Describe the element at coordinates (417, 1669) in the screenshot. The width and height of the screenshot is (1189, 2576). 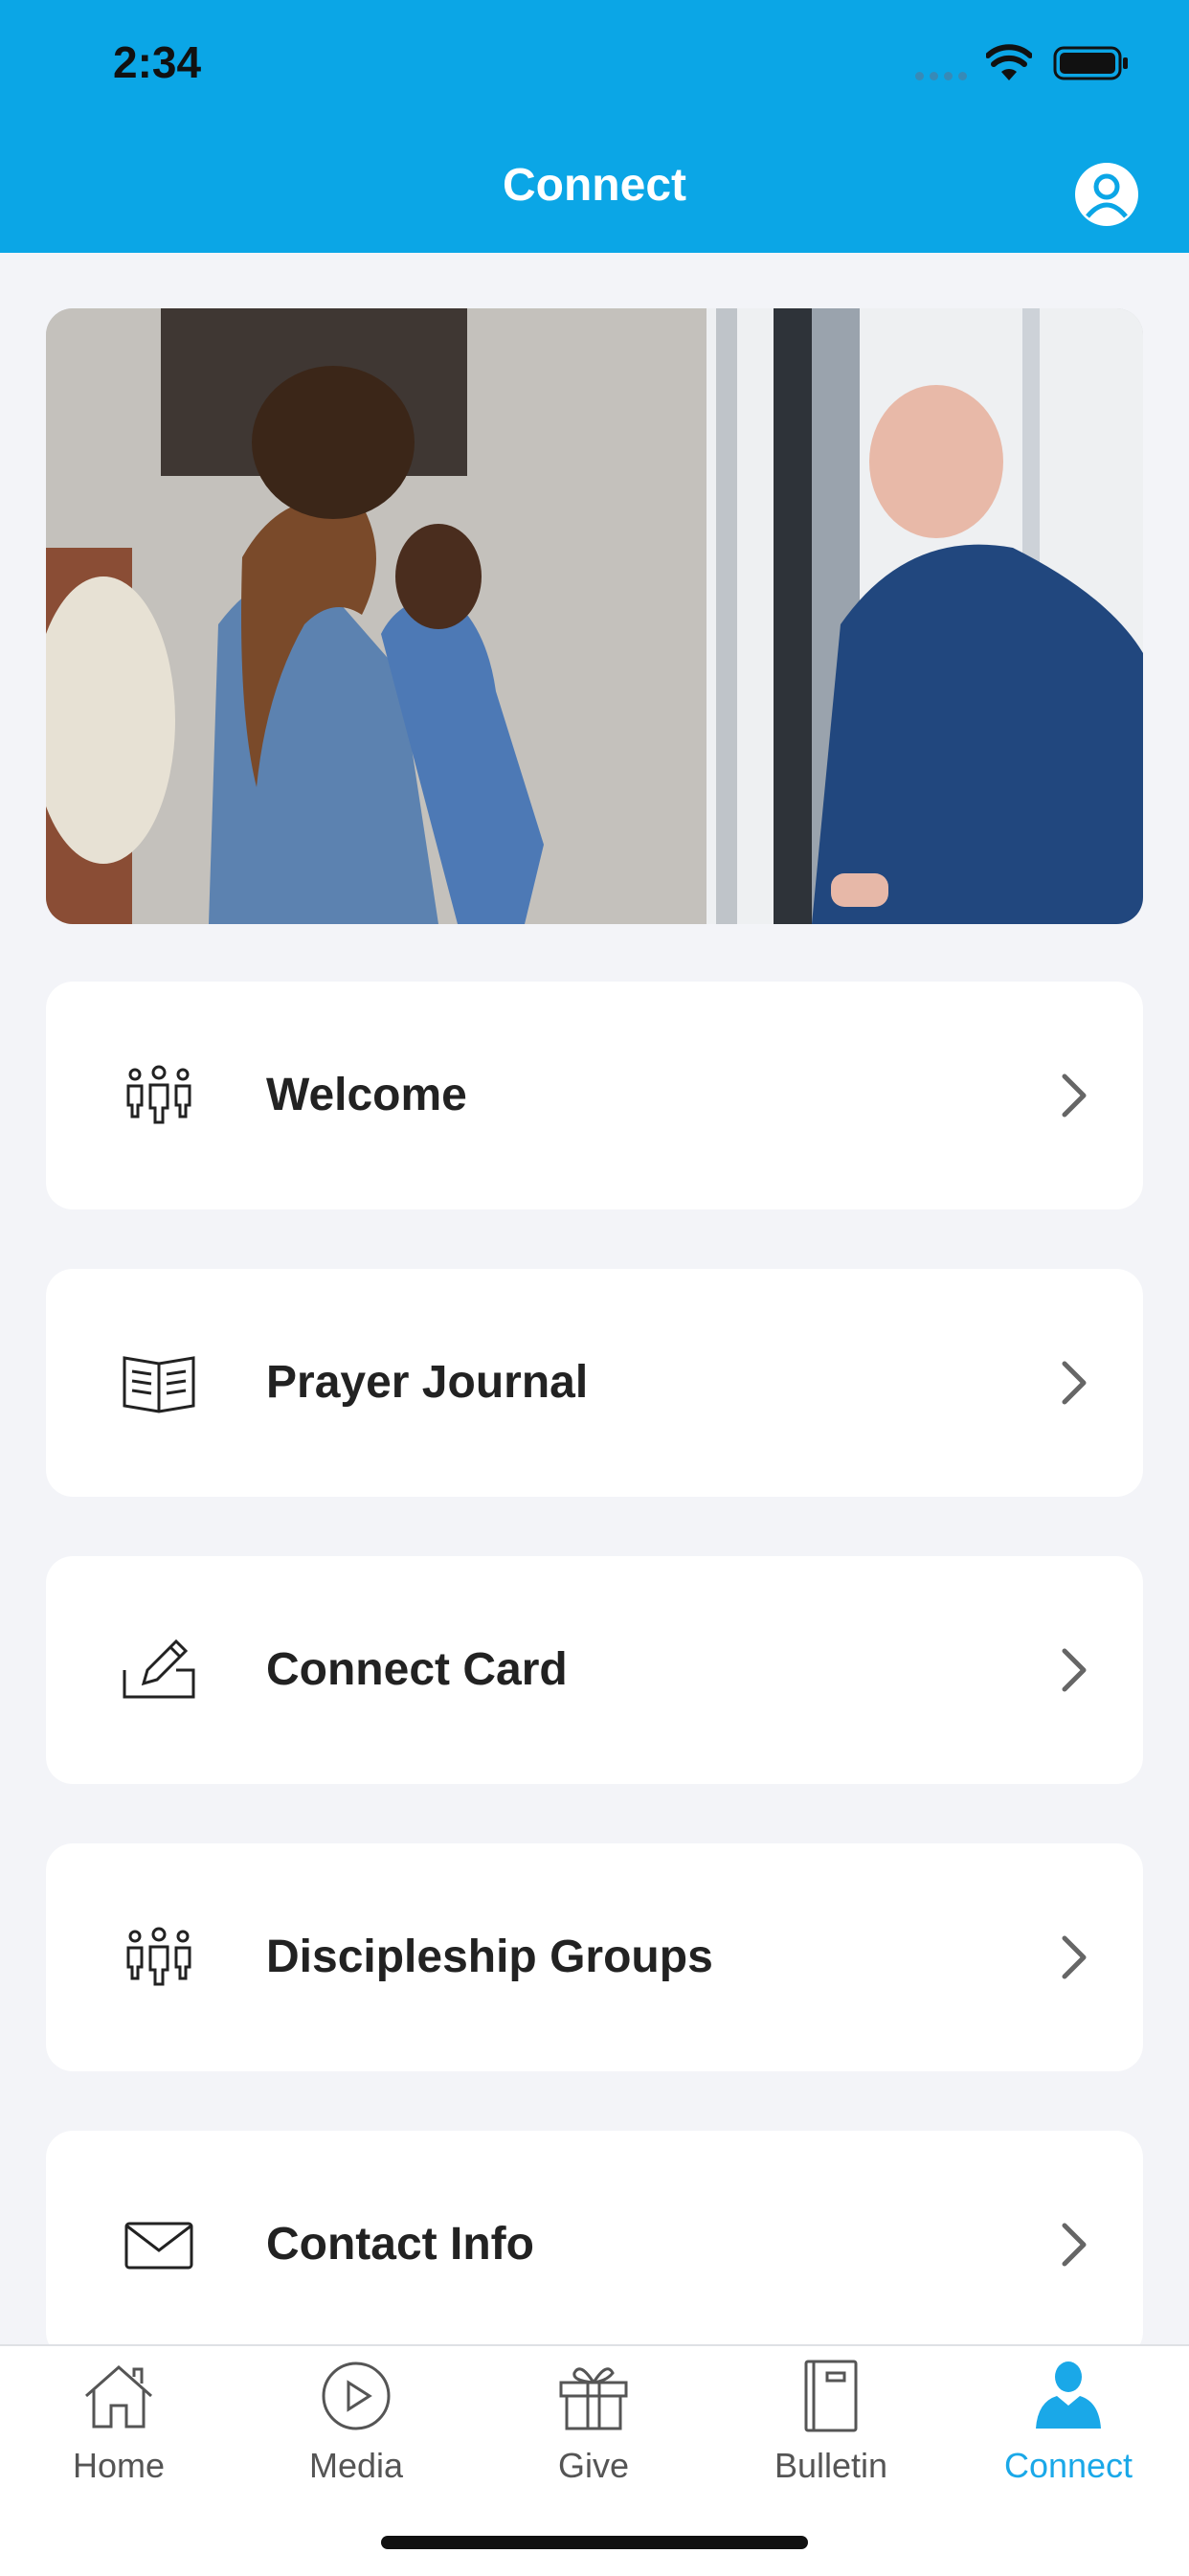
I see `menu-item-label: Connect Card` at that location.